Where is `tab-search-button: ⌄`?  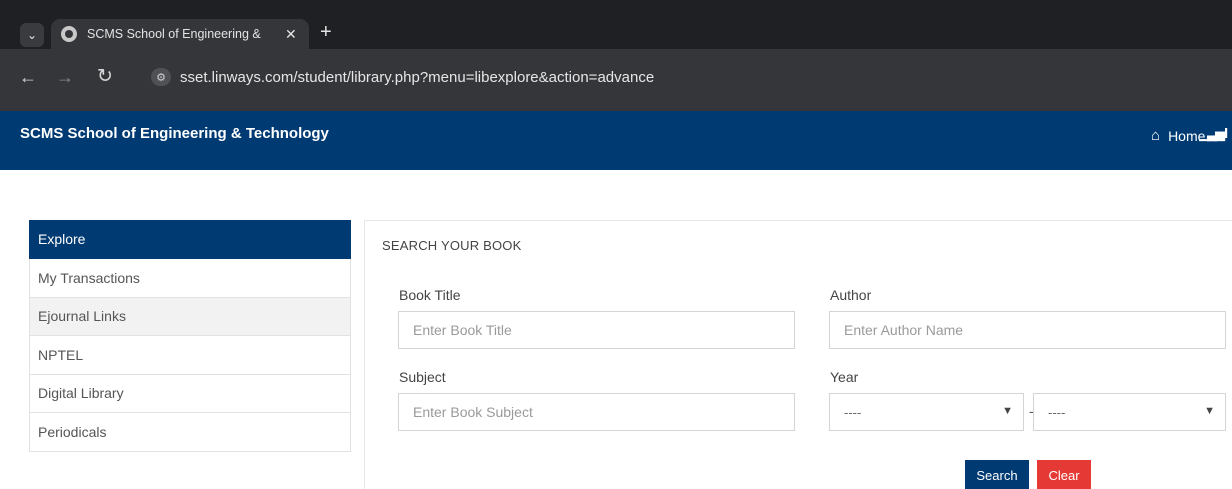
tab-search-button: ⌄ is located at coordinates (32, 35).